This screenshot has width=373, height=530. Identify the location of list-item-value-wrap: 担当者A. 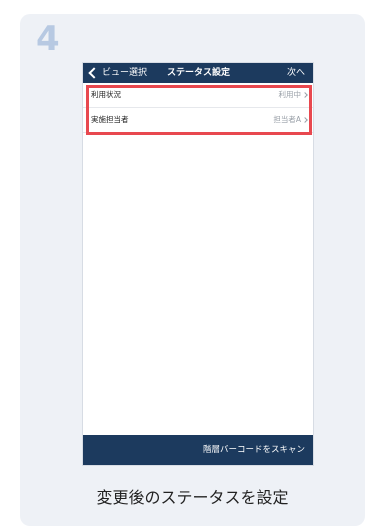
(290, 120).